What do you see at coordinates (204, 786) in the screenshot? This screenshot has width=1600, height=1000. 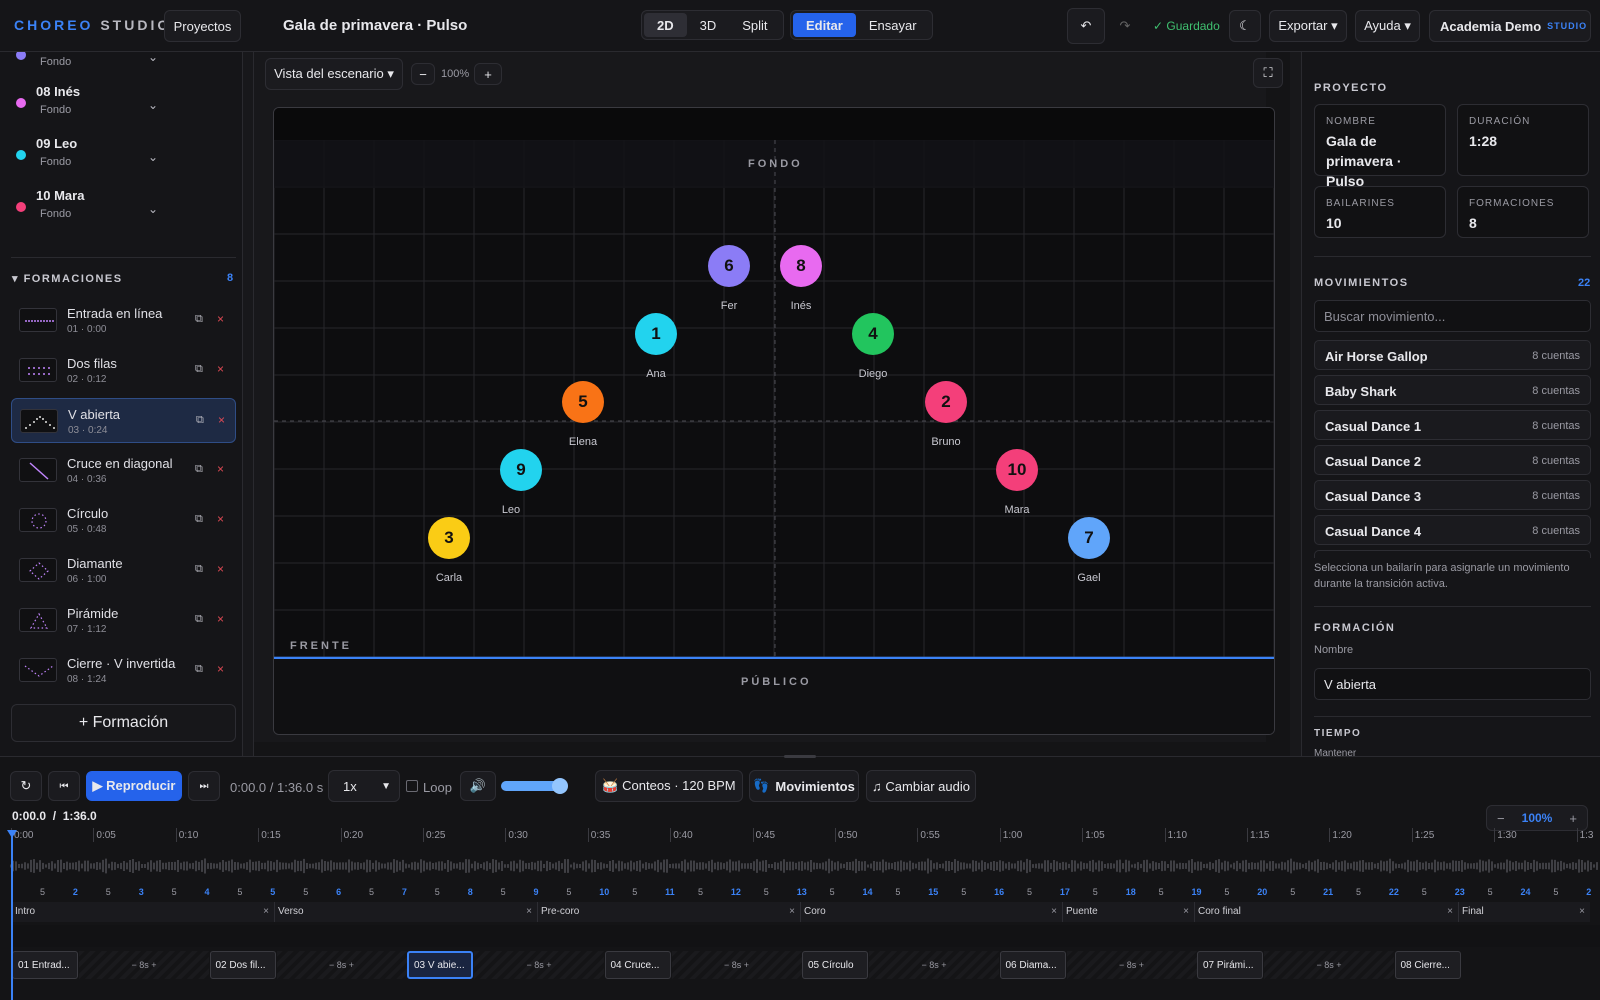 I see `skip-forward-button: ⏭` at bounding box center [204, 786].